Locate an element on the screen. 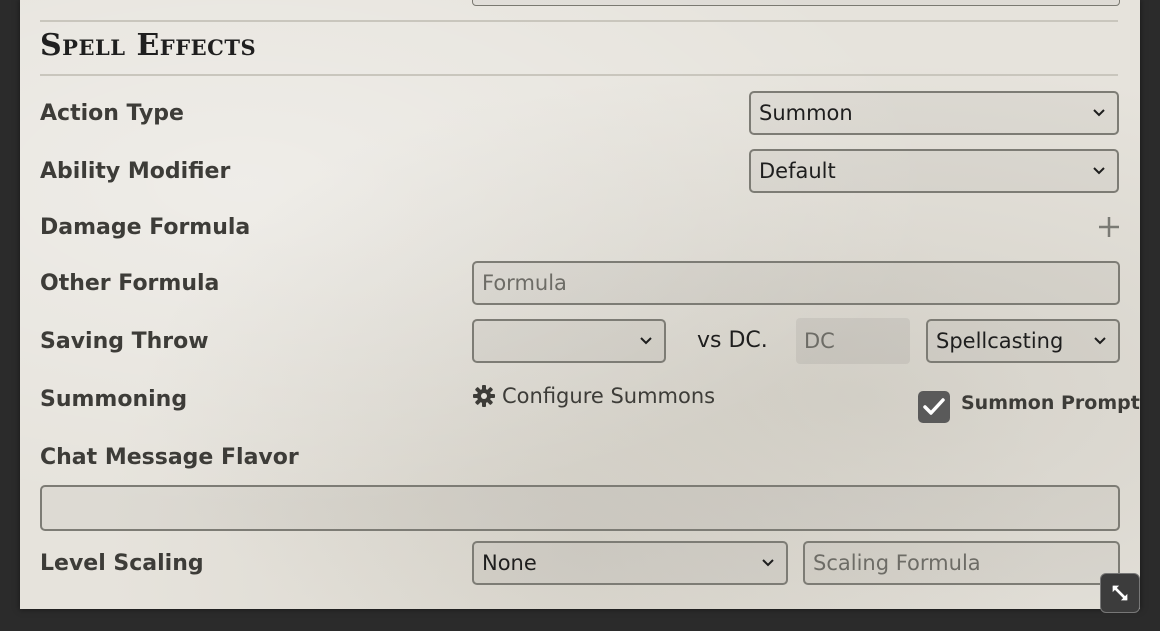  configure-summons-label: Configure Summons is located at coordinates (609, 396).